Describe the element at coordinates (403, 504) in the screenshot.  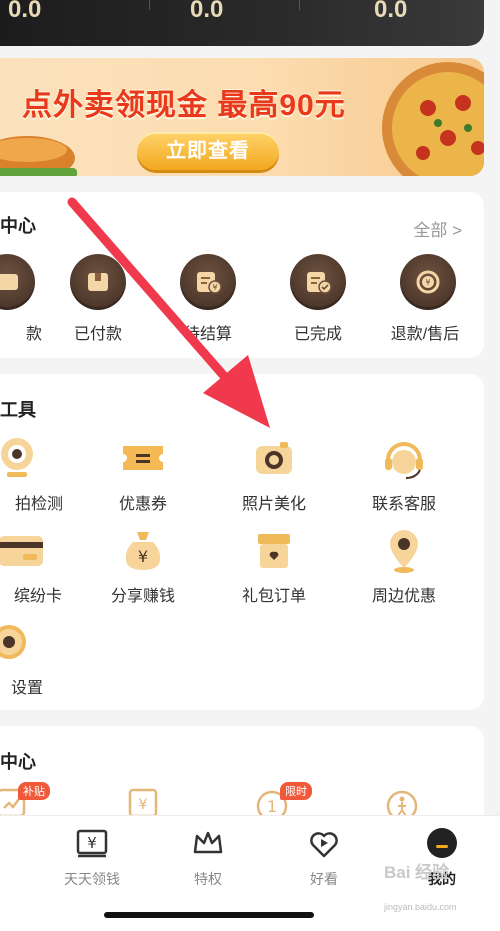
I see `tool-label: 联系客服` at that location.